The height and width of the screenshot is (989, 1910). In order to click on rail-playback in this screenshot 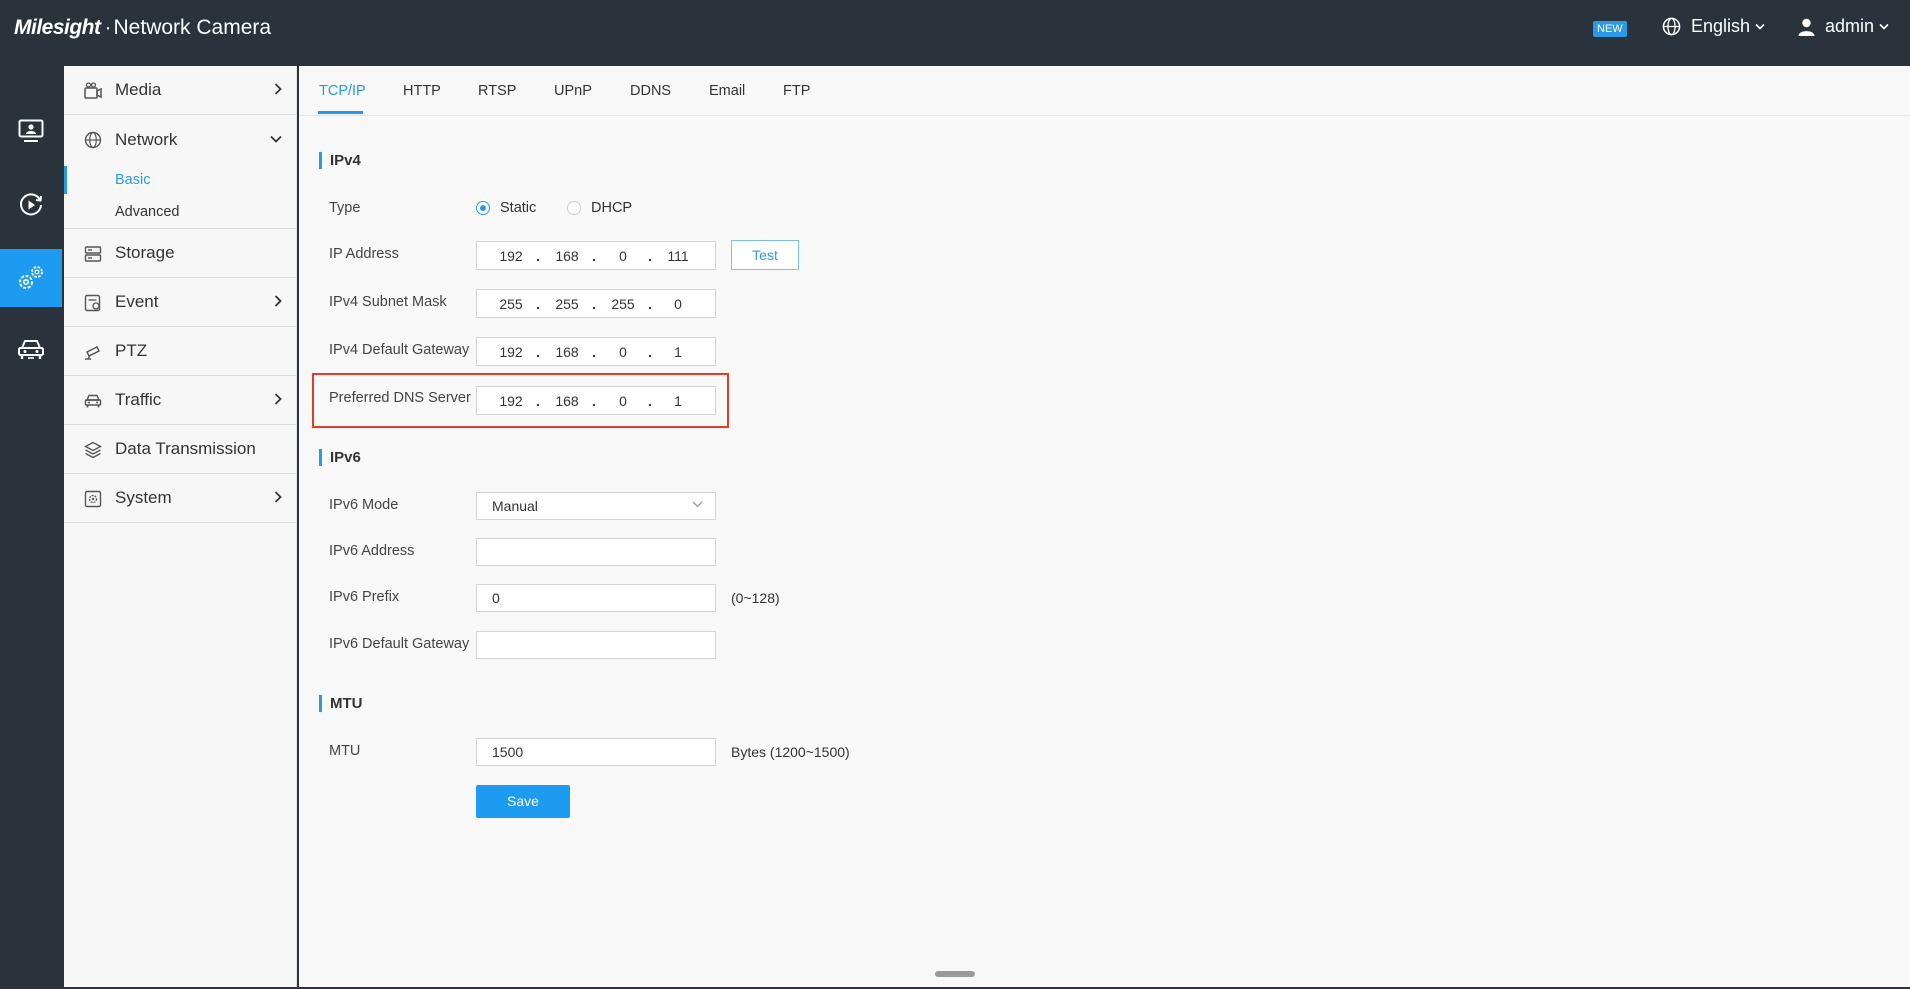, I will do `click(31, 205)`.